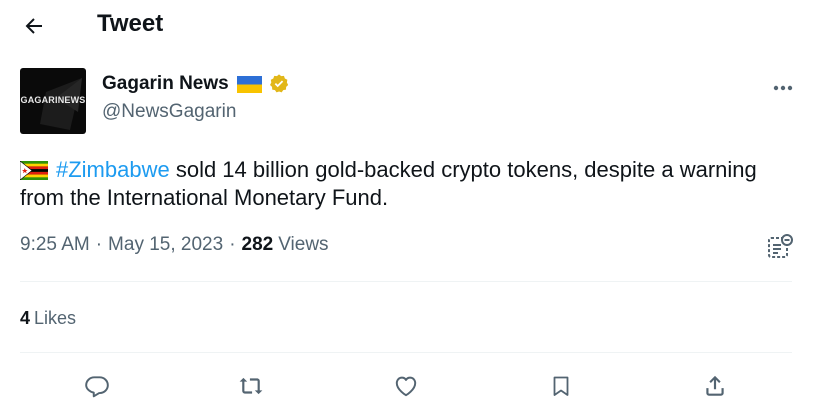 This screenshot has height=415, width=814. I want to click on more-horizontal-icon, so click(783, 88).